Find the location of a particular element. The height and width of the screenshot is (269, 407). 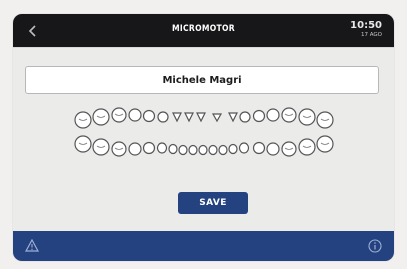

top-bar: MICROMOTOR 10:50 17 AGO is located at coordinates (203, 31).